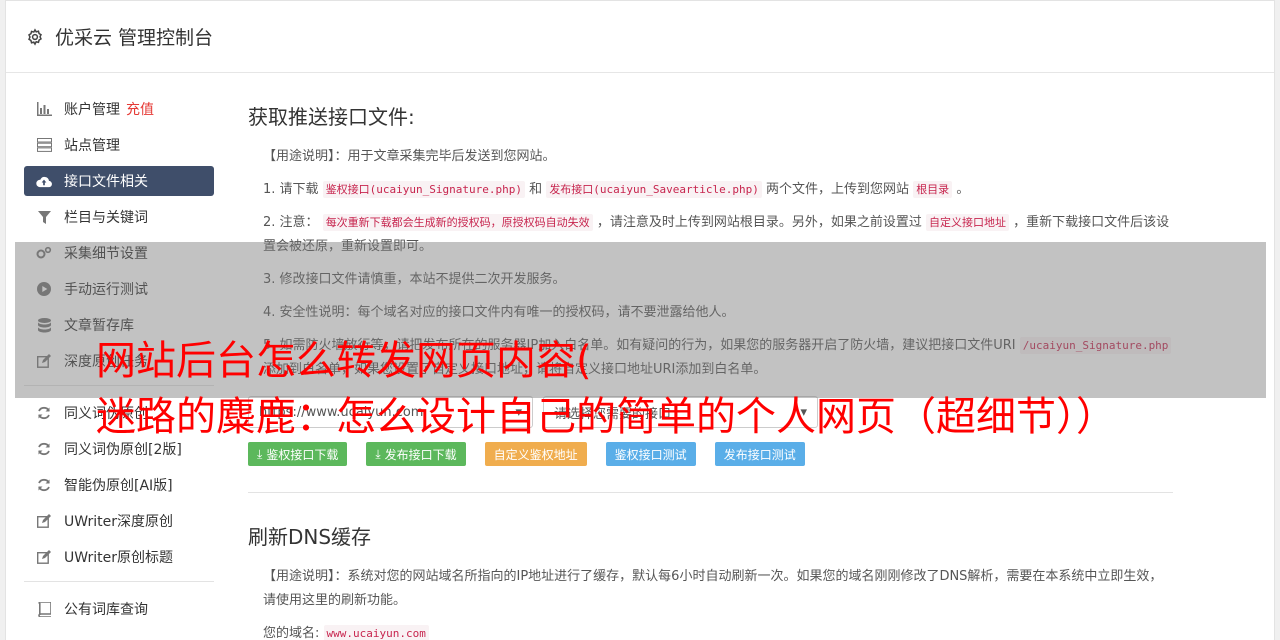 This screenshot has width=1280, height=640. Describe the element at coordinates (134, 38) in the screenshot. I see `page-title: 优采云 管理控制台` at that location.